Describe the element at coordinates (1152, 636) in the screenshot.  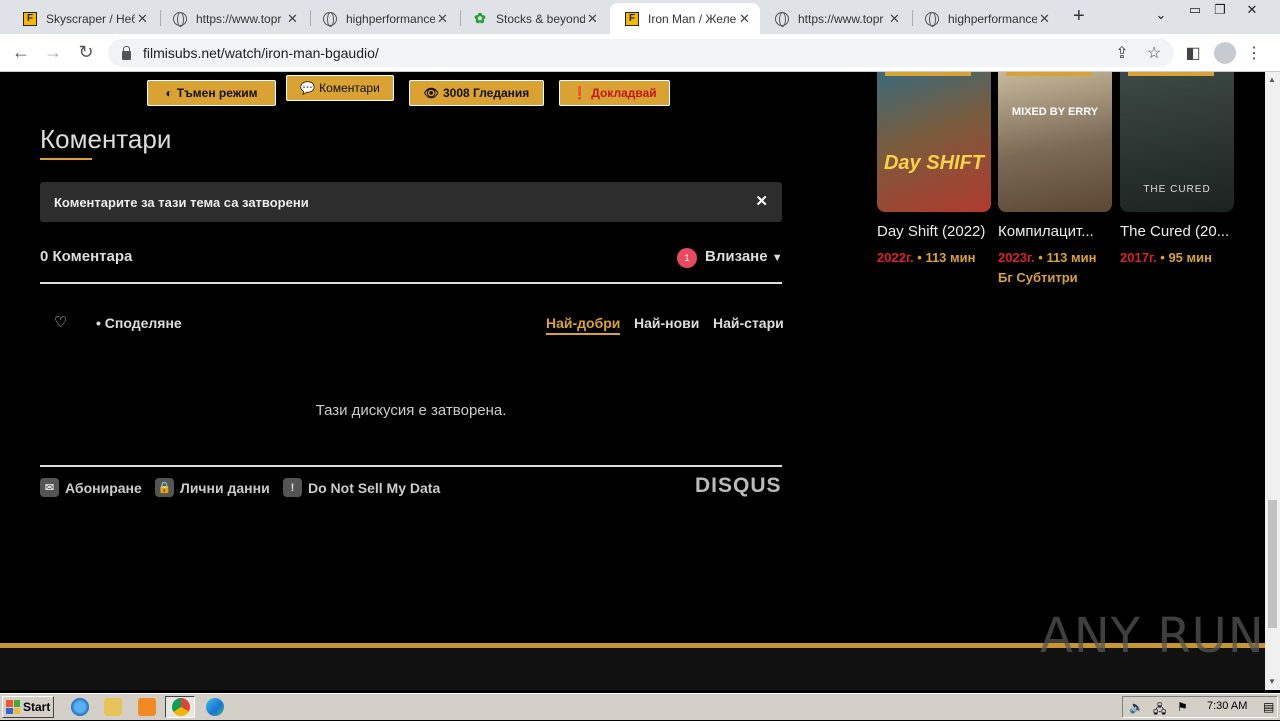
I see `anyrun-watermark: ANY RUN` at that location.